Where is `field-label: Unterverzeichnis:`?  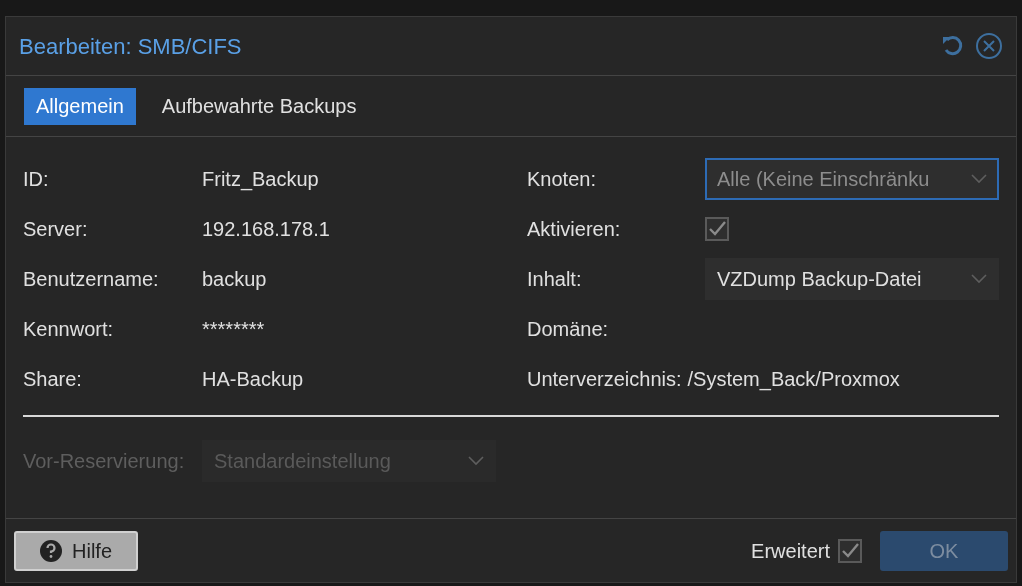
field-label: Unterverzeichnis: is located at coordinates (604, 379).